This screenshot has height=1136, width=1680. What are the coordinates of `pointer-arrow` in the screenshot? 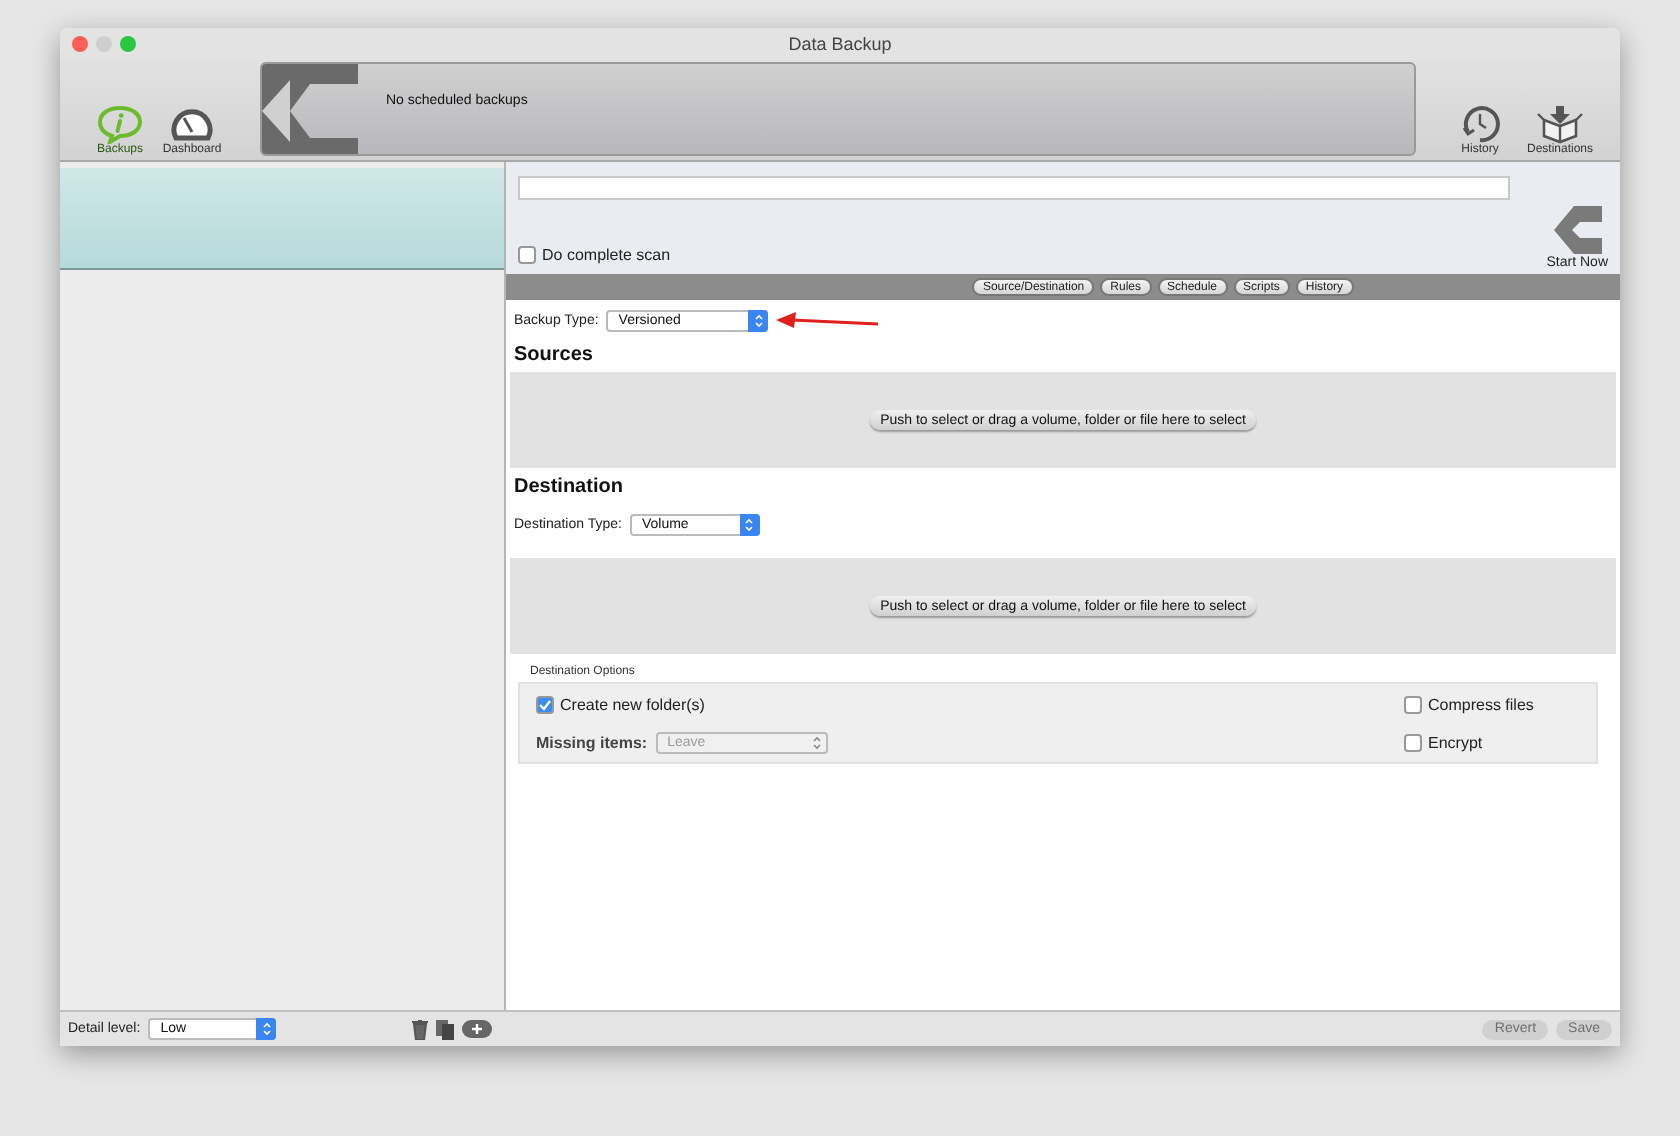 It's located at (828, 321).